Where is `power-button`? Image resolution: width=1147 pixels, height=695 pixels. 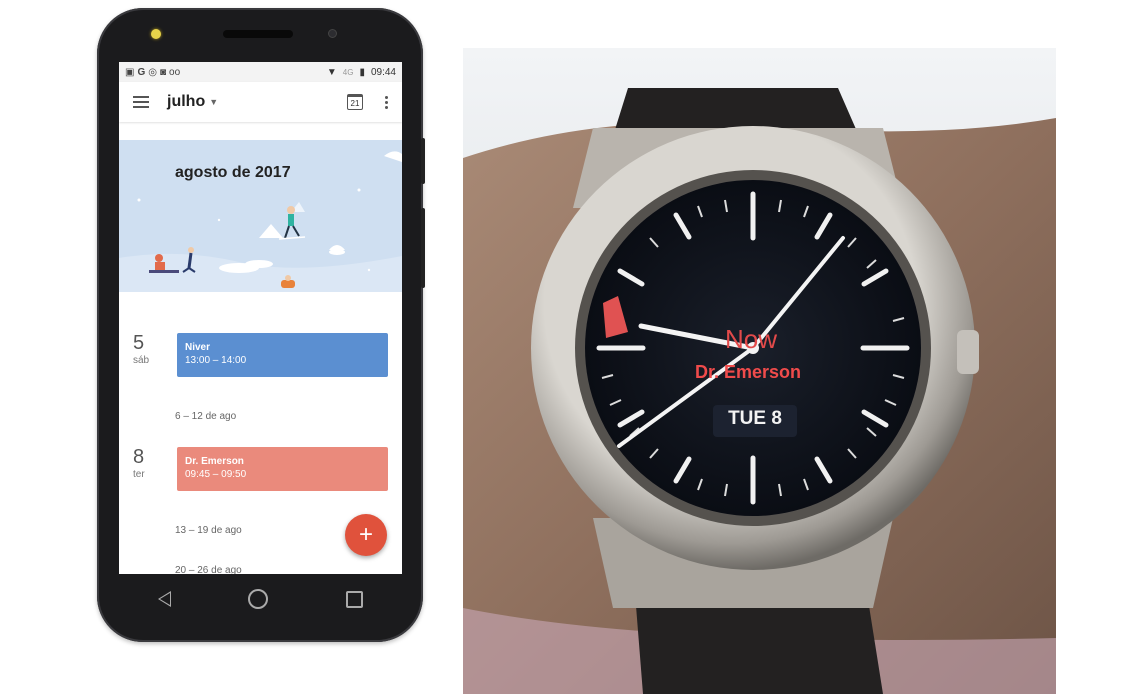 power-button is located at coordinates (423, 161).